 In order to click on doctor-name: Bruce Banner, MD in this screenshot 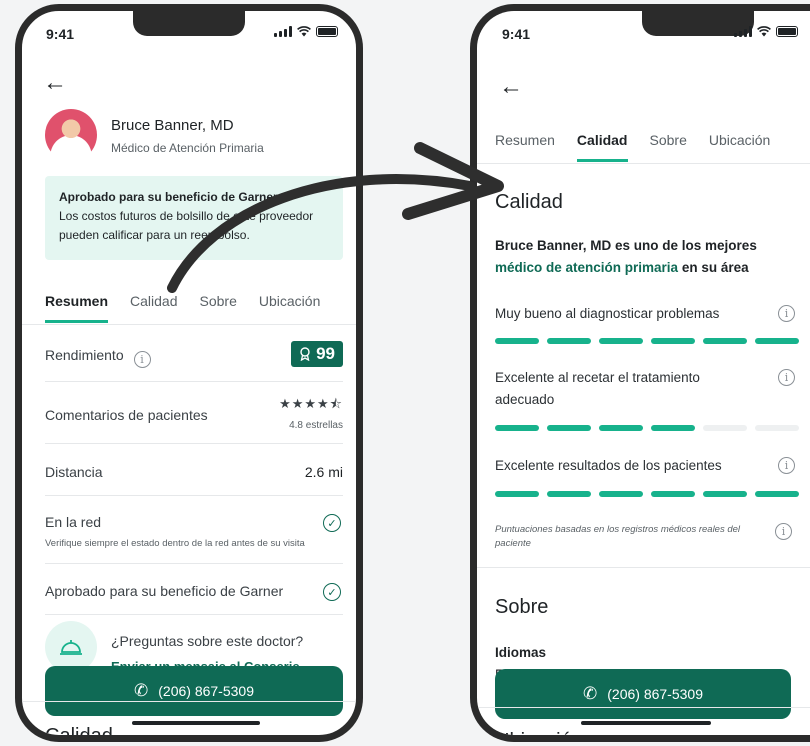, I will do `click(172, 125)`.